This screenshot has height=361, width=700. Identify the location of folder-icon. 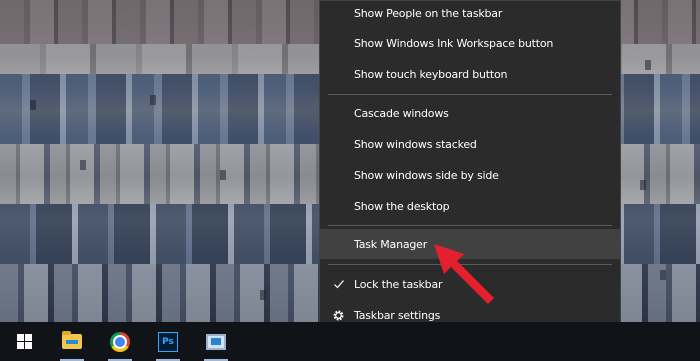
(72, 340).